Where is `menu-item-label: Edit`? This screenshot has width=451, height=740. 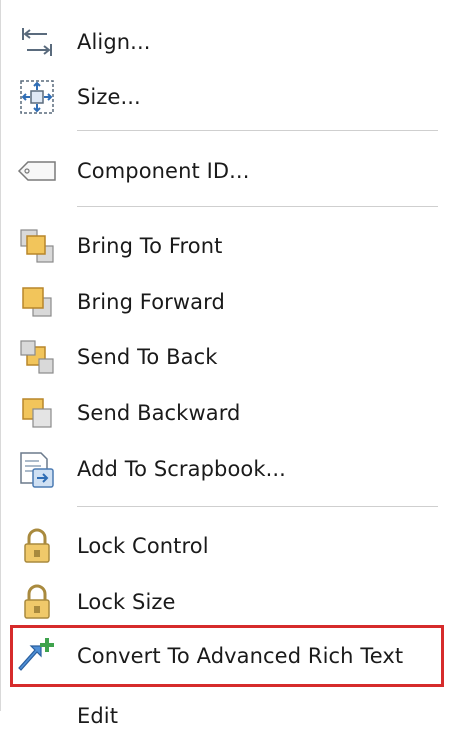
menu-item-label: Edit is located at coordinates (98, 716).